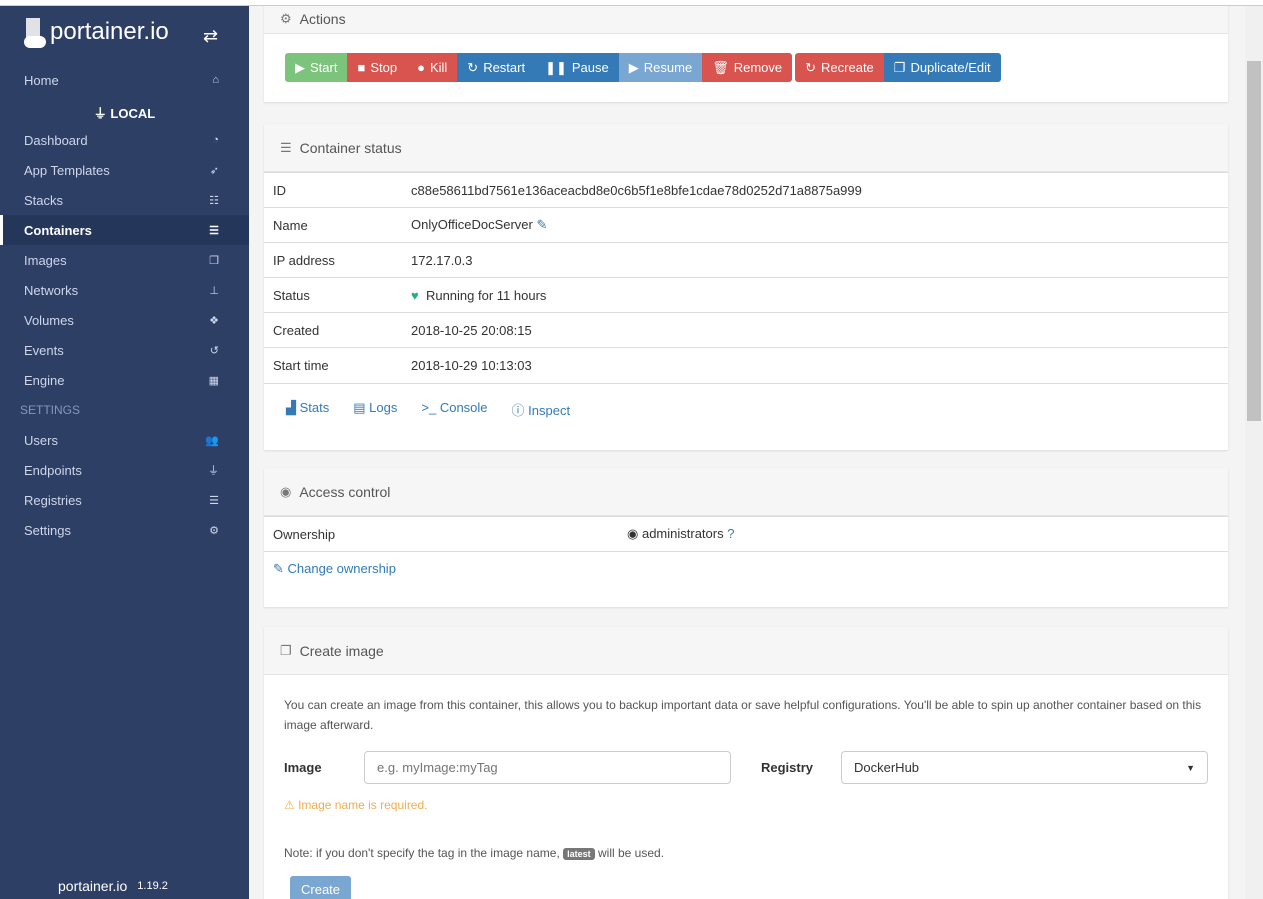 The height and width of the screenshot is (899, 1263). I want to click on recreate-button: ↻ Recreate, so click(839, 67).